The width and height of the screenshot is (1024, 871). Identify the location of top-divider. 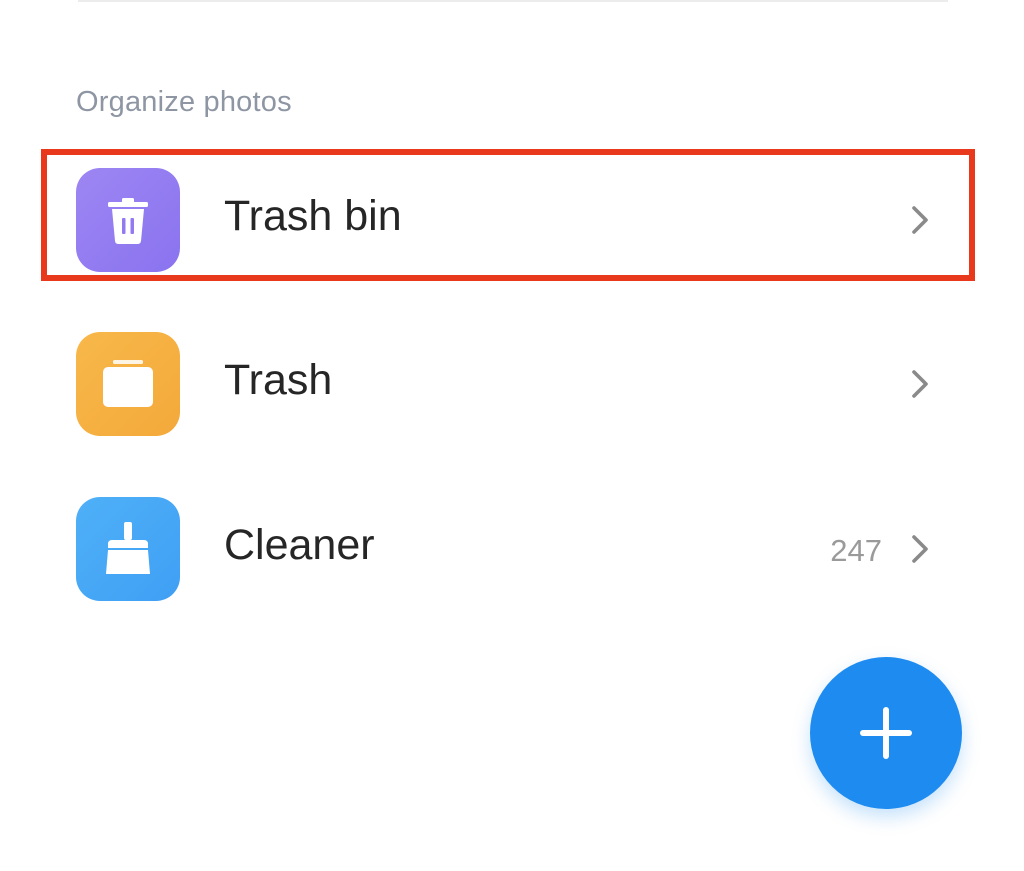
(513, 1).